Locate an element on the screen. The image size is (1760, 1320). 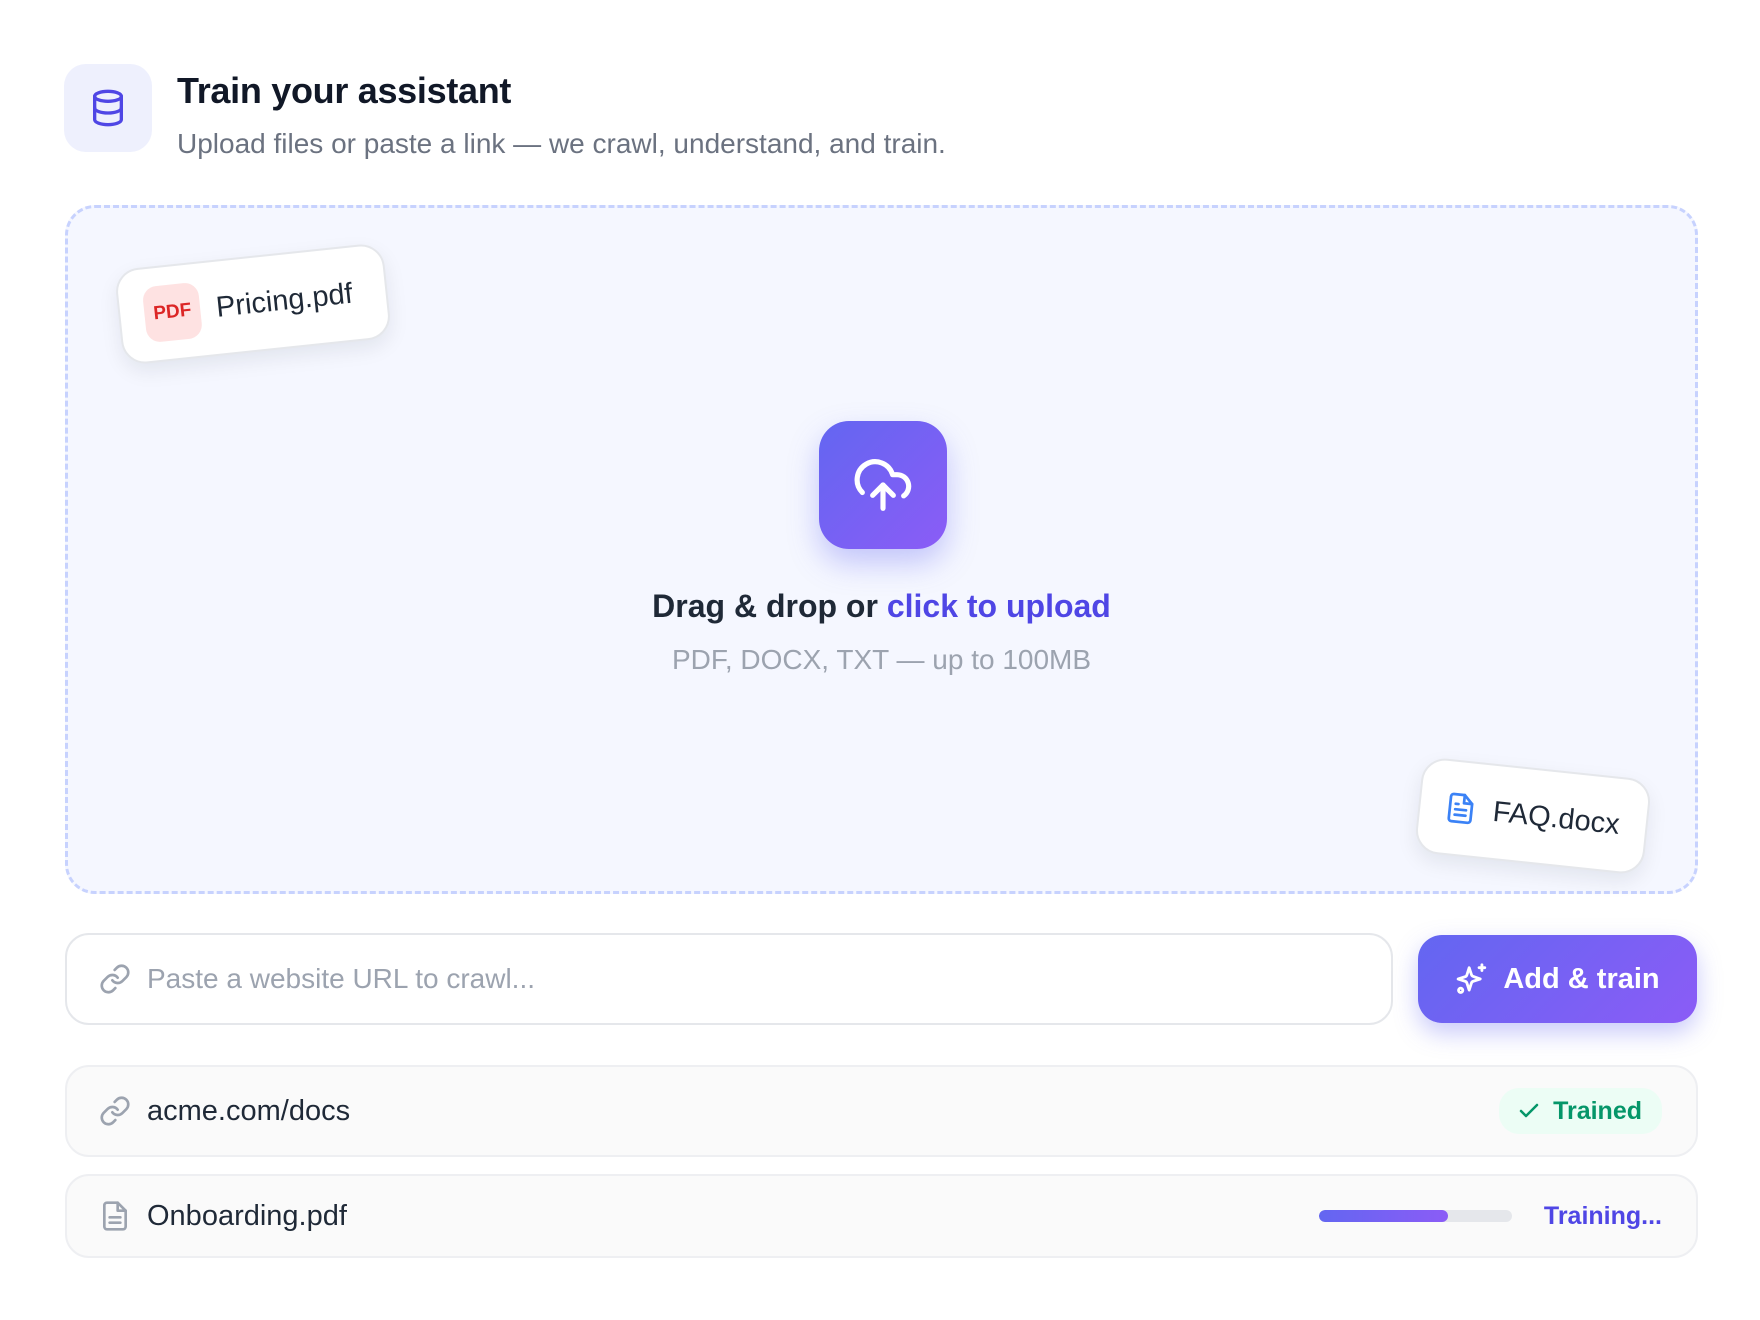
check-icon is located at coordinates (1529, 1110).